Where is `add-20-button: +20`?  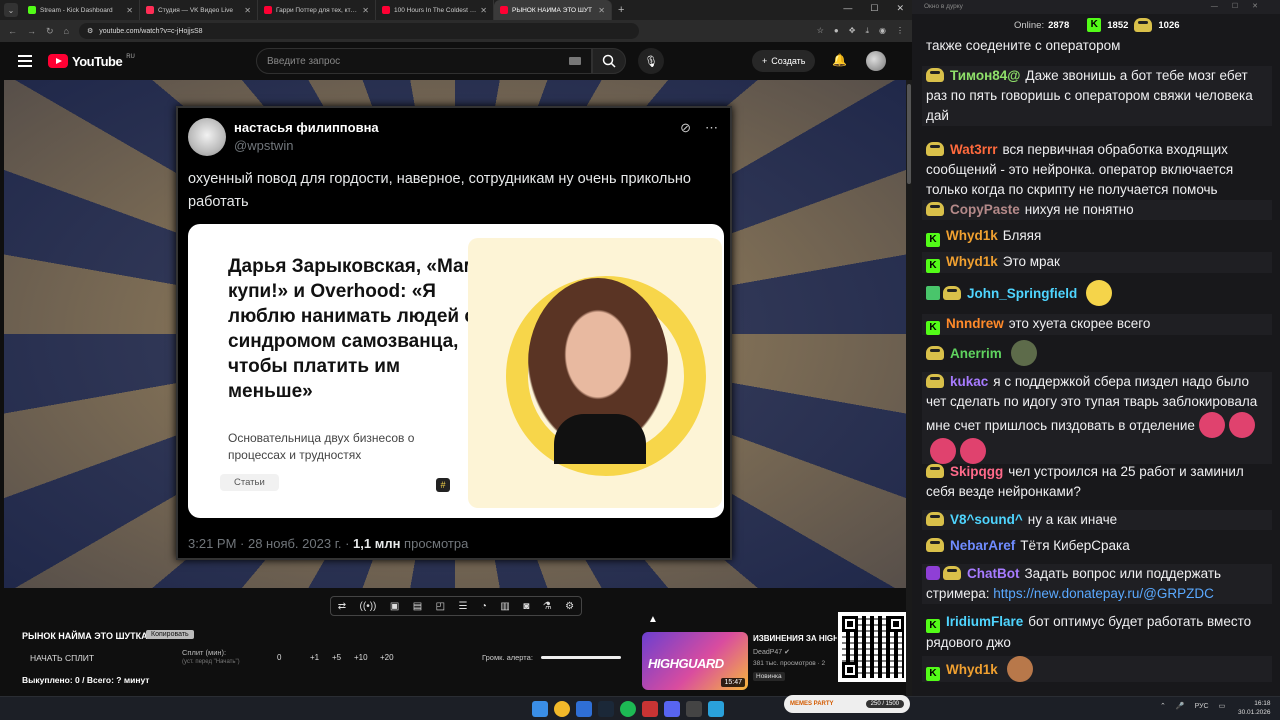
add-20-button: +20 is located at coordinates (387, 657).